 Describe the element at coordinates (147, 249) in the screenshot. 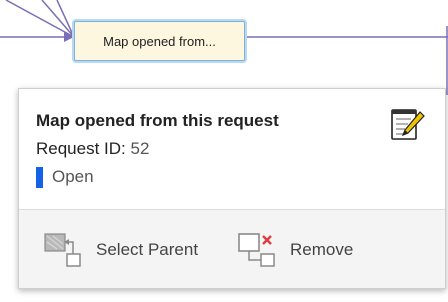

I see `select-parent-label: Select Parent` at that location.